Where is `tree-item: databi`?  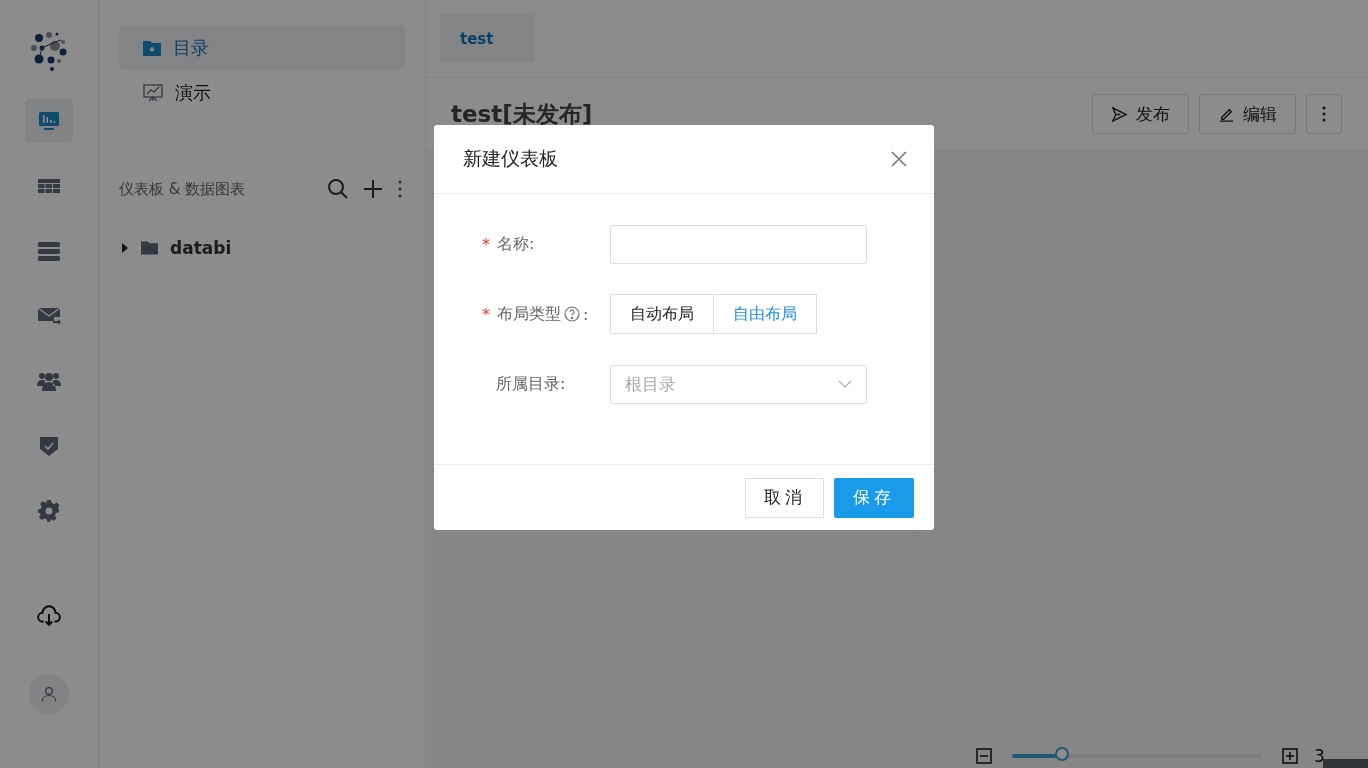
tree-item: databi is located at coordinates (262, 248).